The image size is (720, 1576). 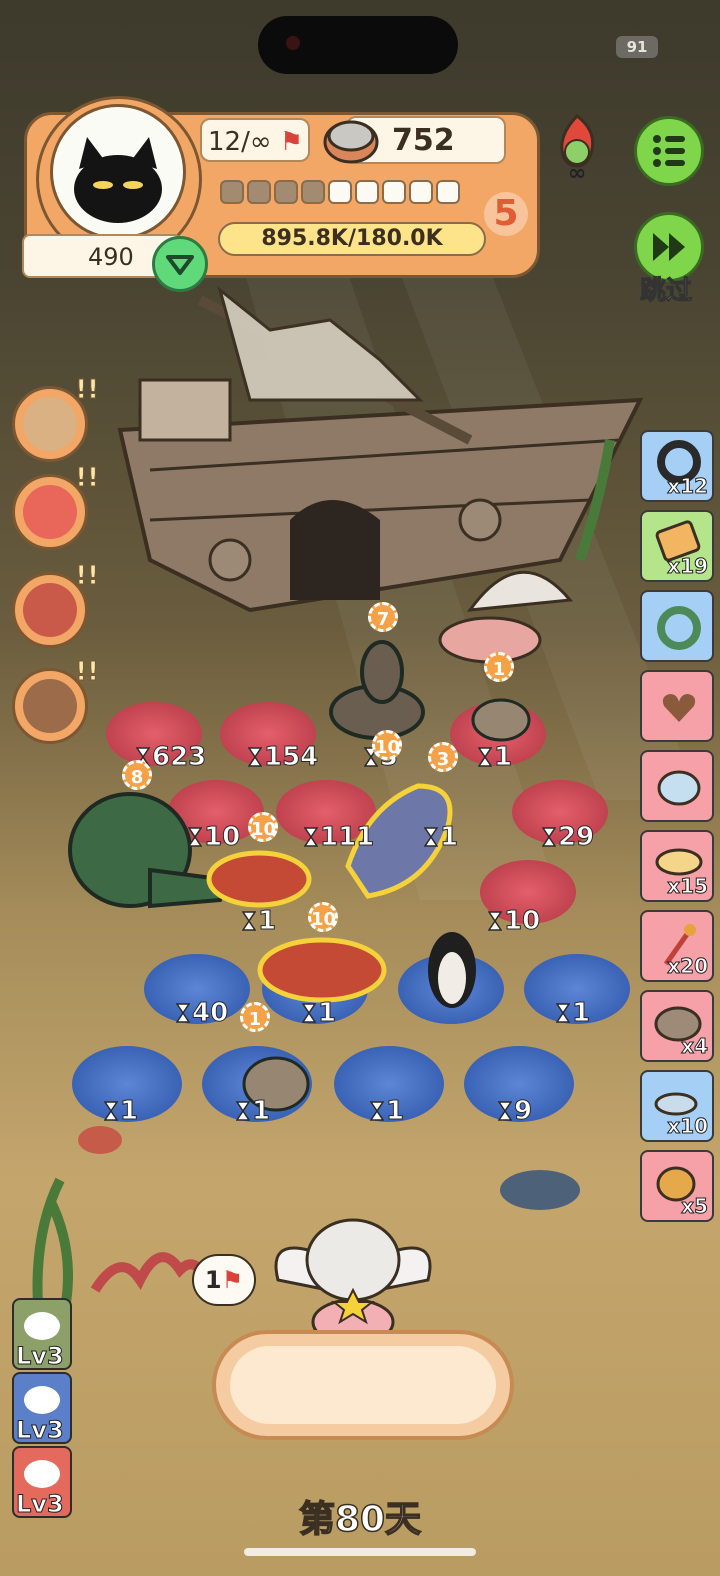 I want to click on level-counter: 12/∞ ⚑, so click(x=255, y=140).